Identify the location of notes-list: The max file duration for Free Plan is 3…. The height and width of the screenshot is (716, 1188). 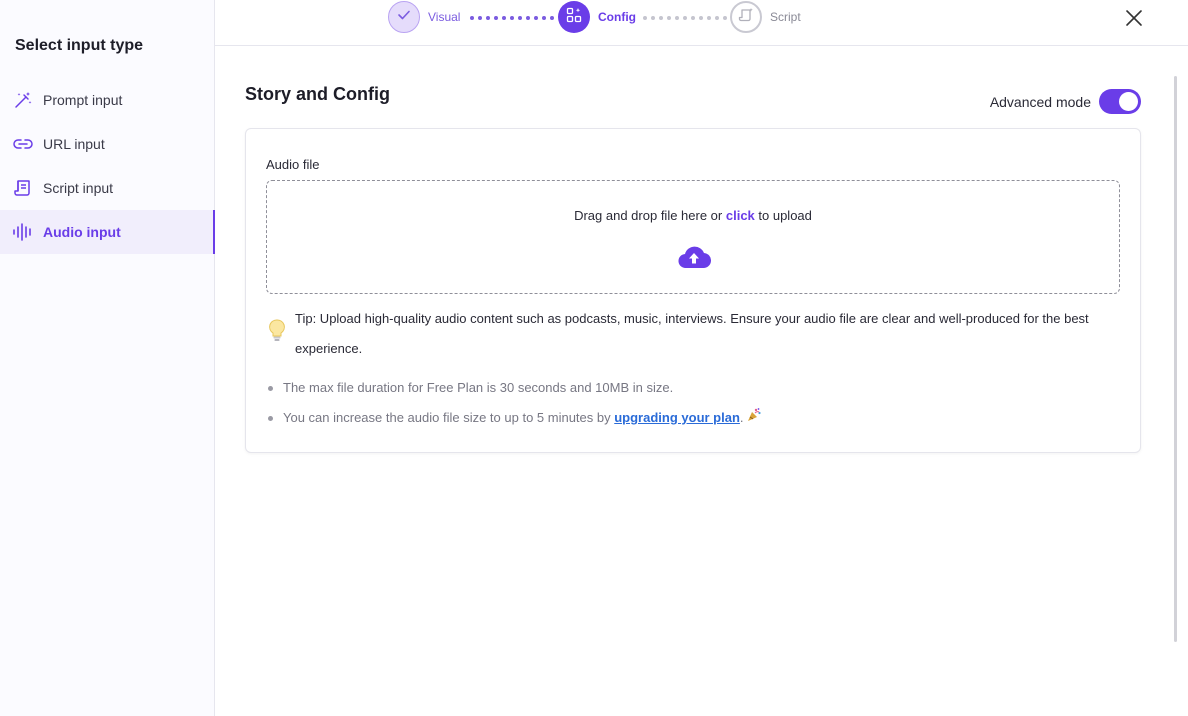
(693, 403).